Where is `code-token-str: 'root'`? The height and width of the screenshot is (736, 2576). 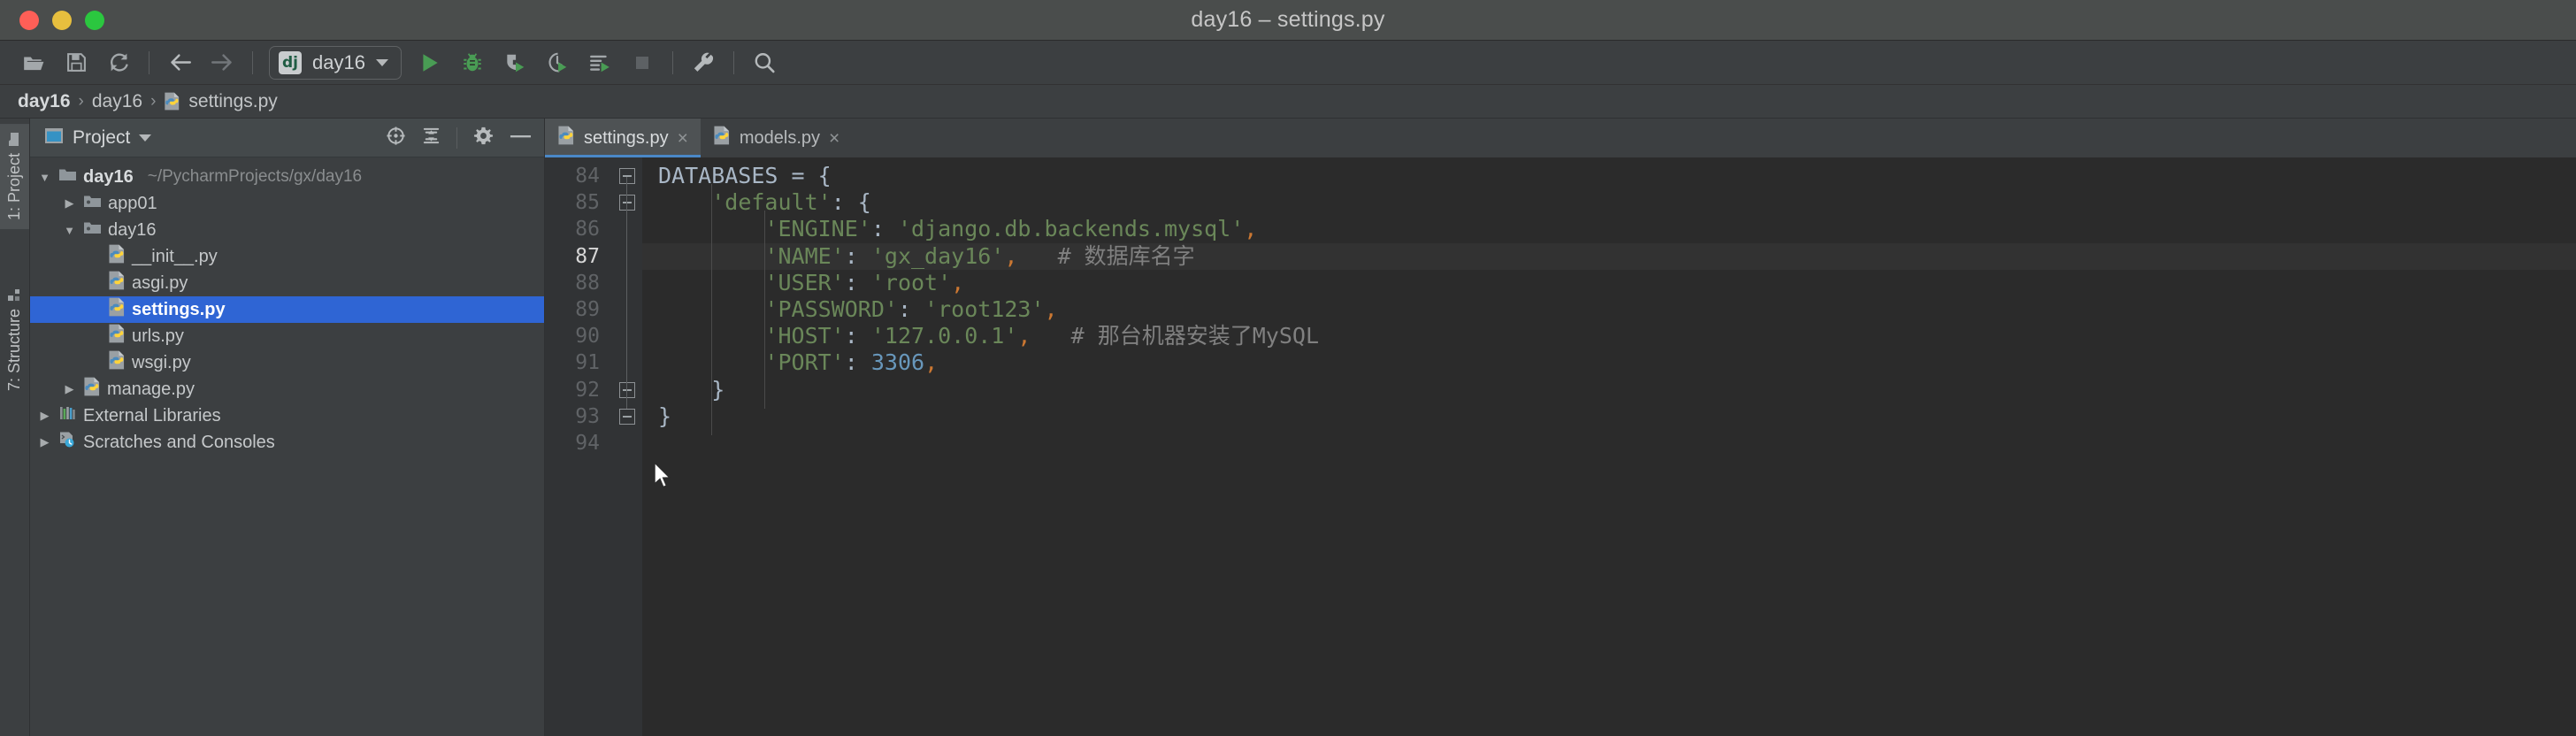 code-token-str: 'root' is located at coordinates (911, 282).